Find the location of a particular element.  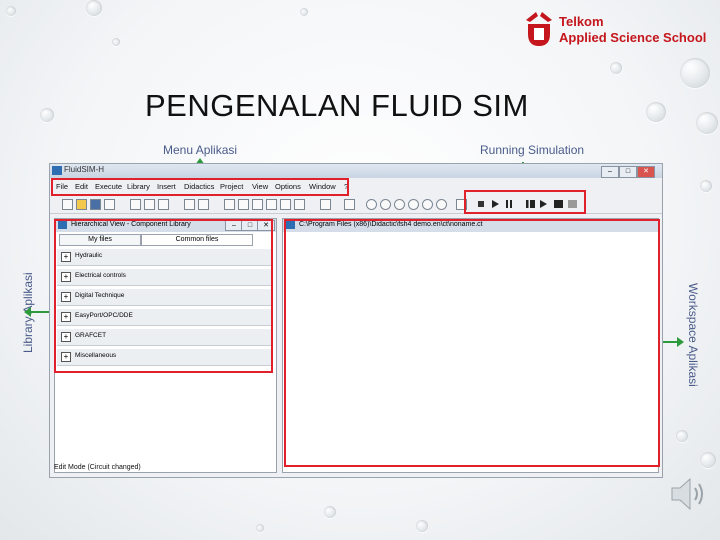

maximize-button: □ is located at coordinates (628, 172).